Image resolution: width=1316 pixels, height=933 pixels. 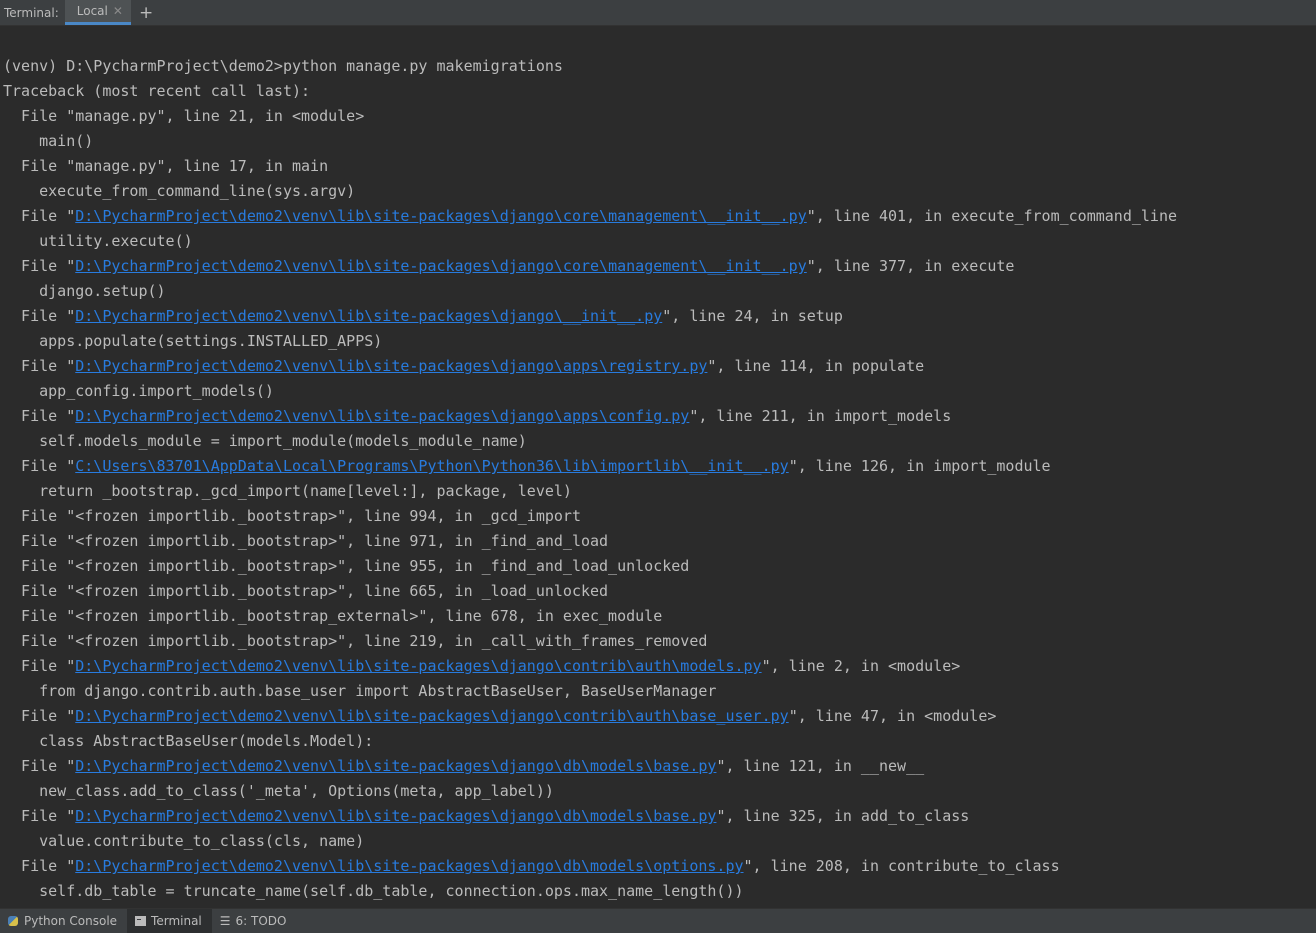 What do you see at coordinates (98, 241) in the screenshot?
I see `terminal-text: utility.execute()` at bounding box center [98, 241].